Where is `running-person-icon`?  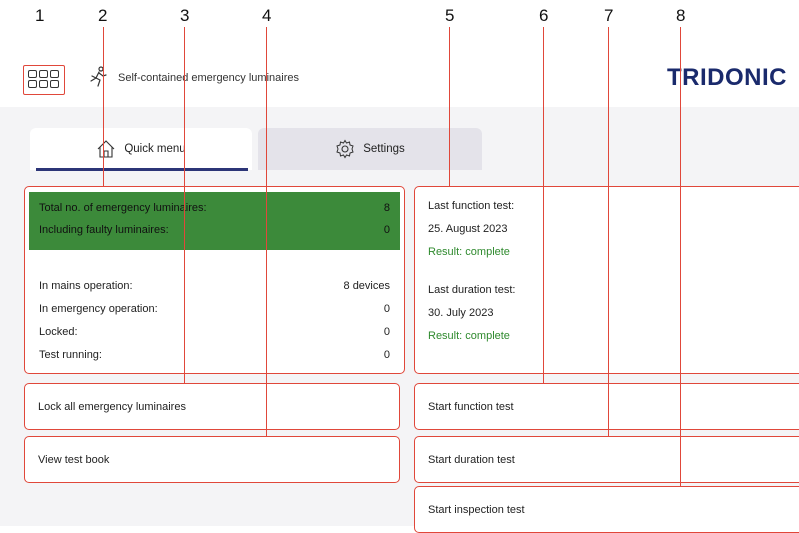
running-person-icon is located at coordinates (98, 76).